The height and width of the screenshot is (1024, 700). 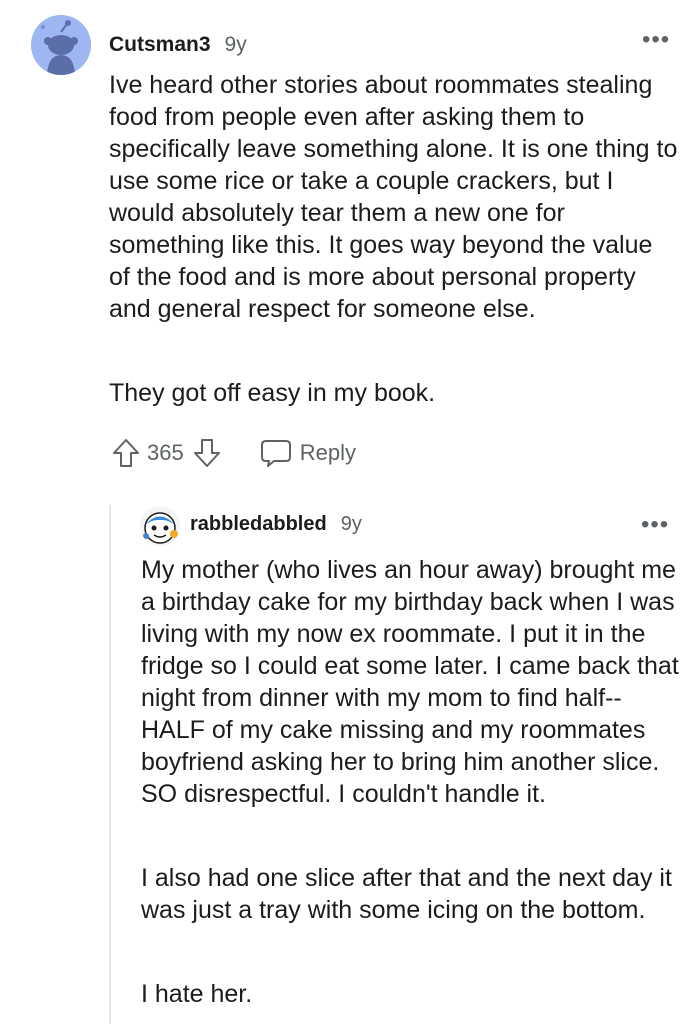 I want to click on comment-header: rabbledabbled 9y, so click(x=276, y=524).